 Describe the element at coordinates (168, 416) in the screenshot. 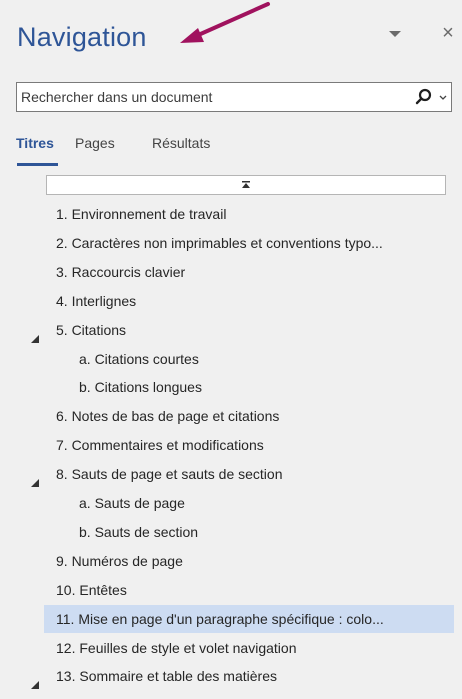

I see `heading-label: 6. Notes de bas de page et citations` at that location.